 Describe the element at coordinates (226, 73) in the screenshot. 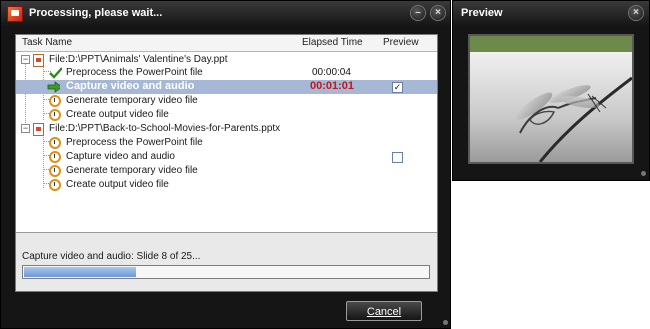

I see `task-row: Preprocess the PowerPoint file 00:00:04` at that location.